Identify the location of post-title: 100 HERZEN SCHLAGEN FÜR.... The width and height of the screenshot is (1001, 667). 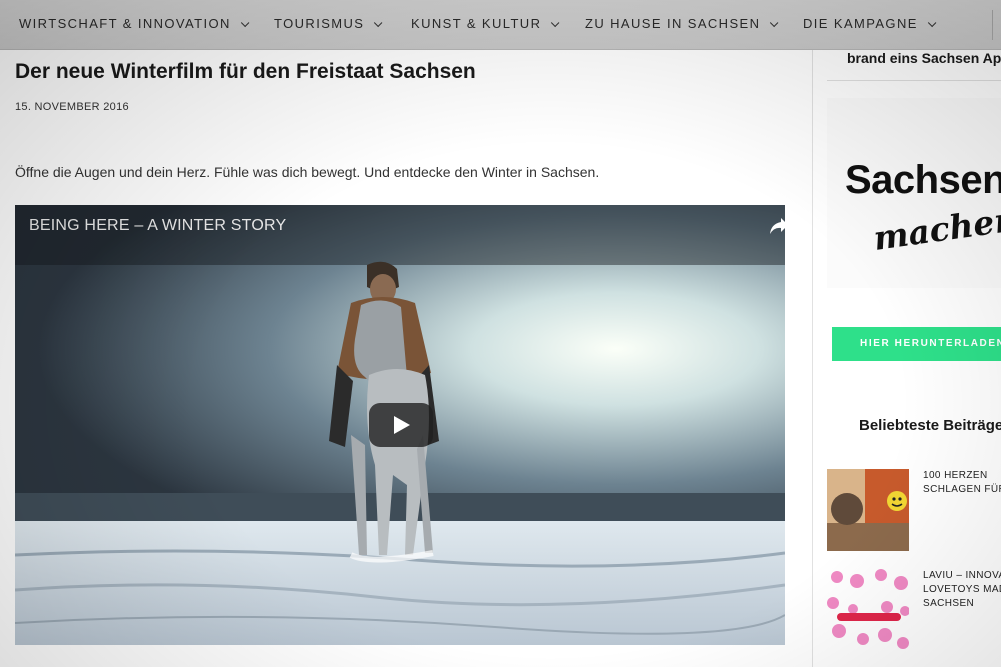
(962, 483).